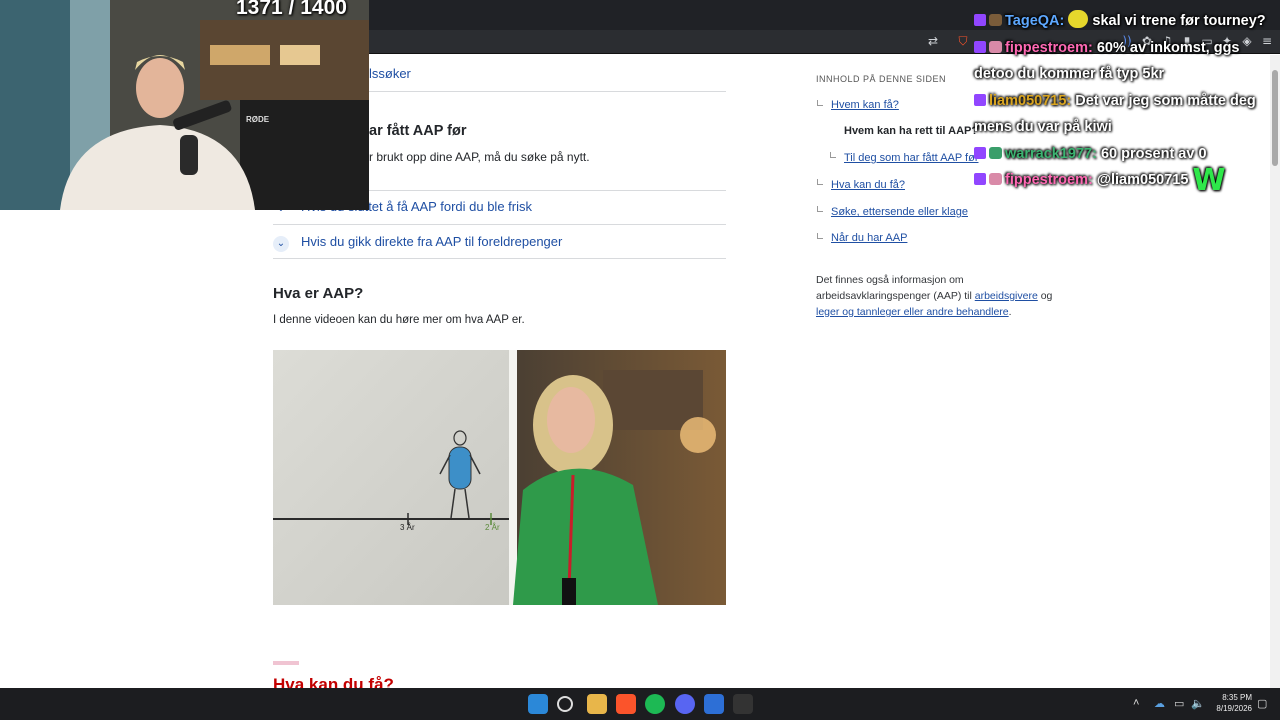 This screenshot has width=1280, height=720. I want to click on chevron-down-icon: ⌄, so click(281, 244).